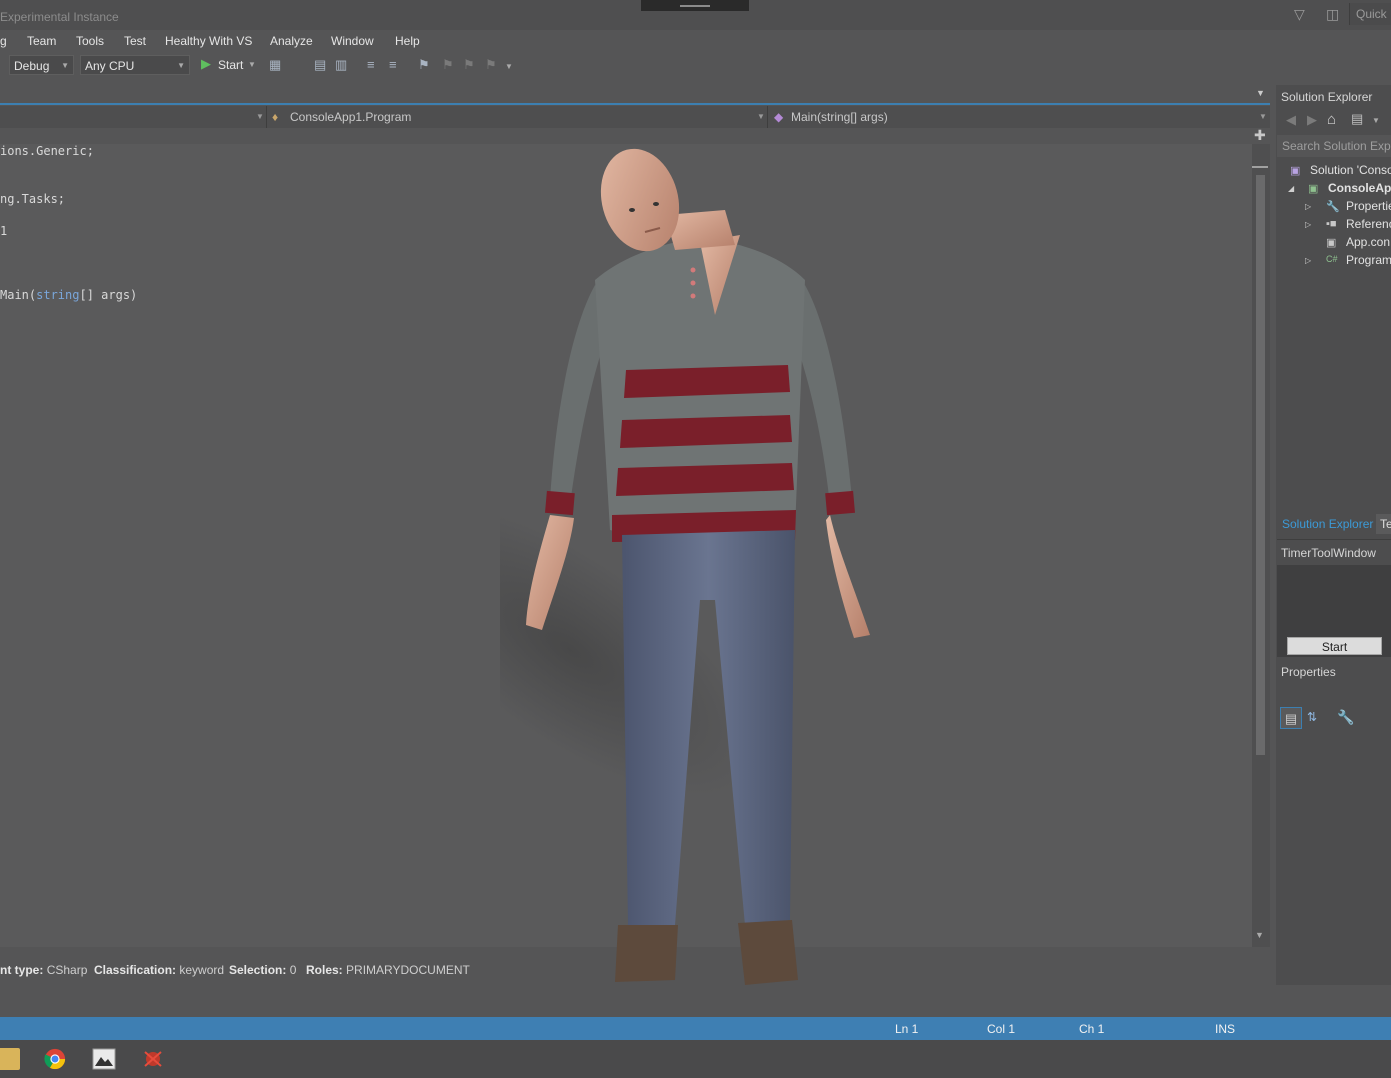 The image size is (1391, 1078). I want to click on selection-info: Selection: 0, so click(262, 970).